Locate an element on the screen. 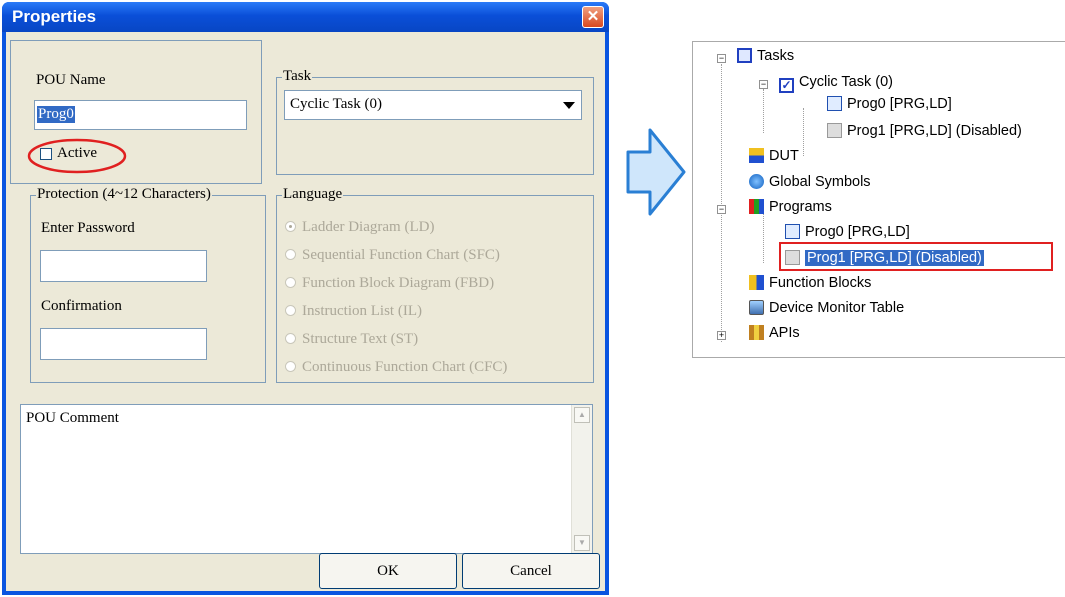  globe-icon is located at coordinates (756, 181).